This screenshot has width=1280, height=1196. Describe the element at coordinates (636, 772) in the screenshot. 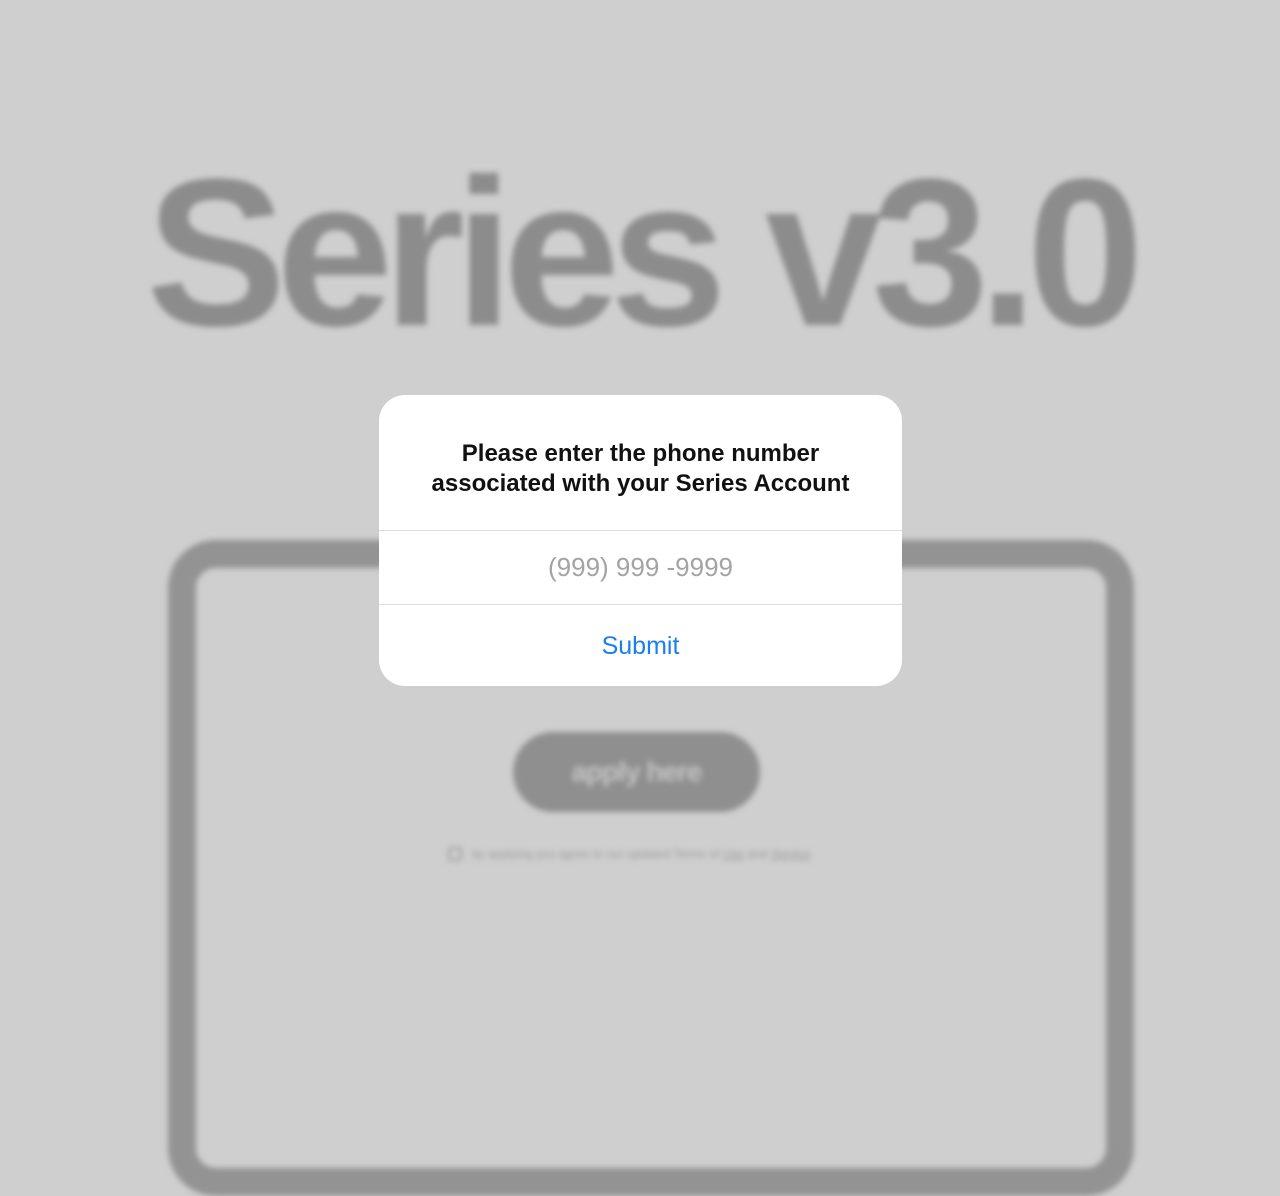

I see `apply-button: apply here` at that location.